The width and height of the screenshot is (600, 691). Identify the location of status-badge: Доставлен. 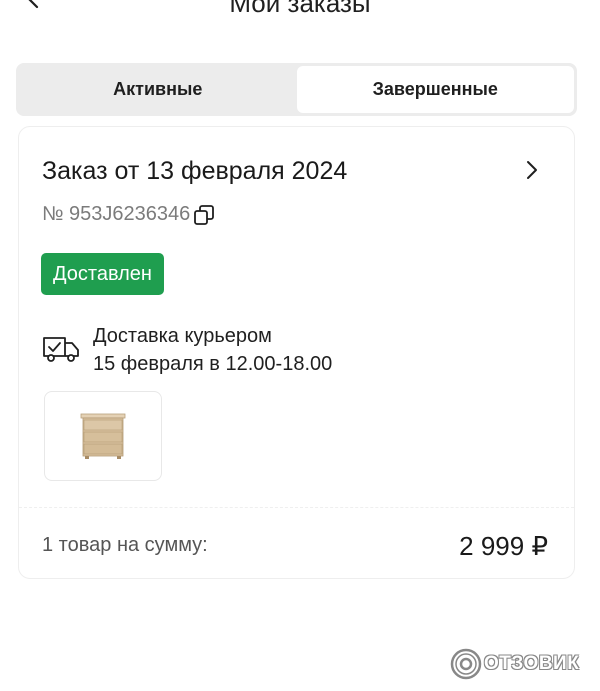
(102, 274).